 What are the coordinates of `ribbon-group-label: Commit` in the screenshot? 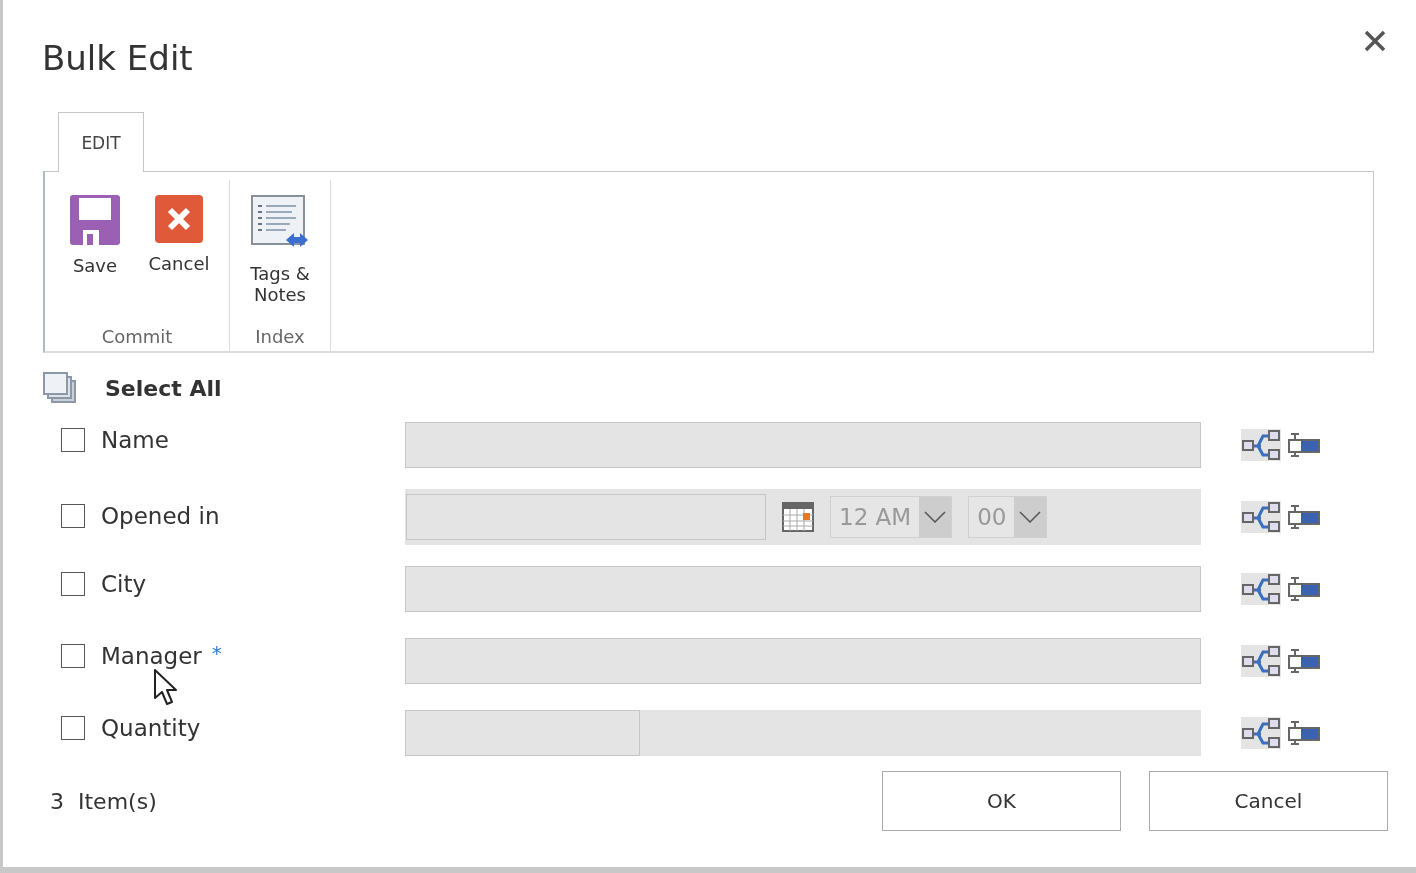 It's located at (137, 337).